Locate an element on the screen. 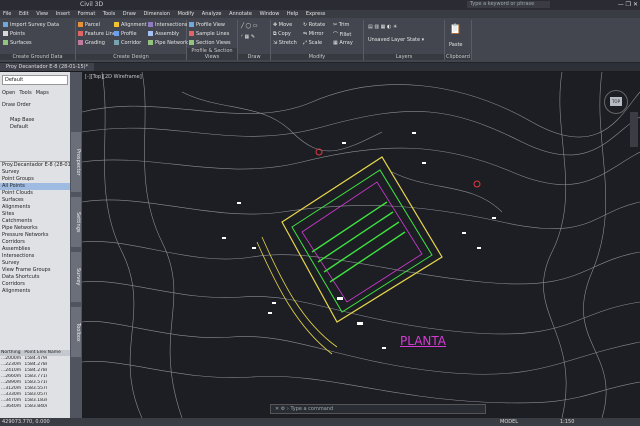 The image size is (640, 426). tree-item: Pressure Networks is located at coordinates (35, 235).